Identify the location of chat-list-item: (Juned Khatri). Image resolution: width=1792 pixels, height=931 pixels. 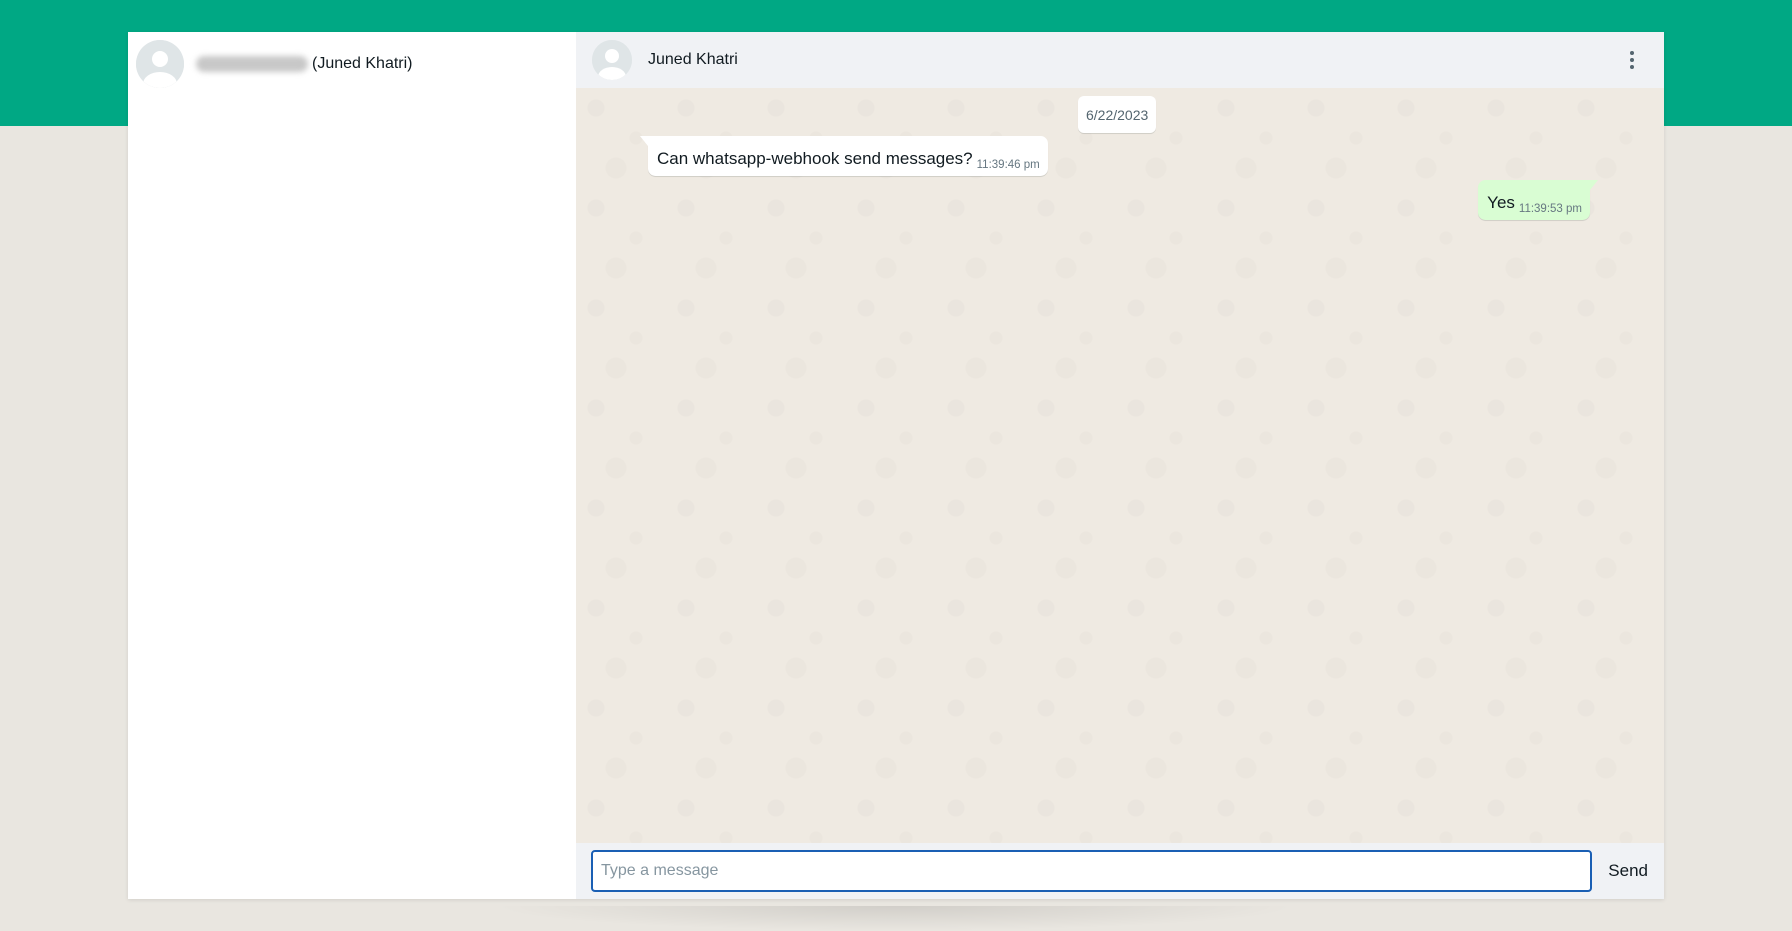
(352, 64).